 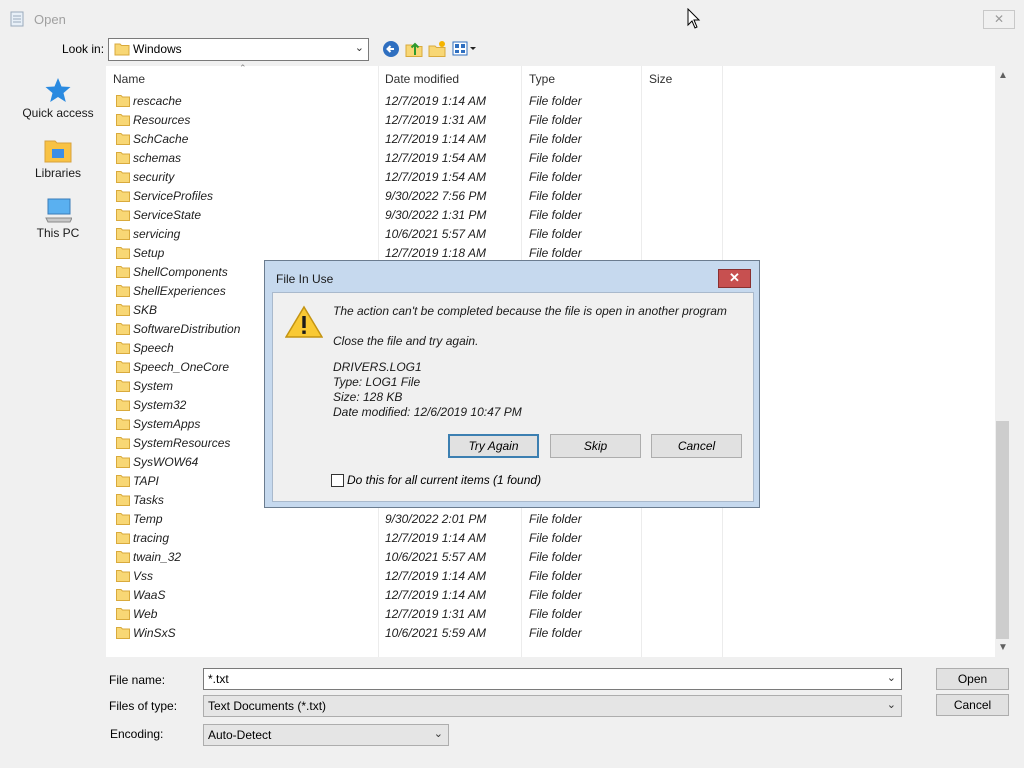 What do you see at coordinates (437, 49) in the screenshot?
I see `new-folder-icon` at bounding box center [437, 49].